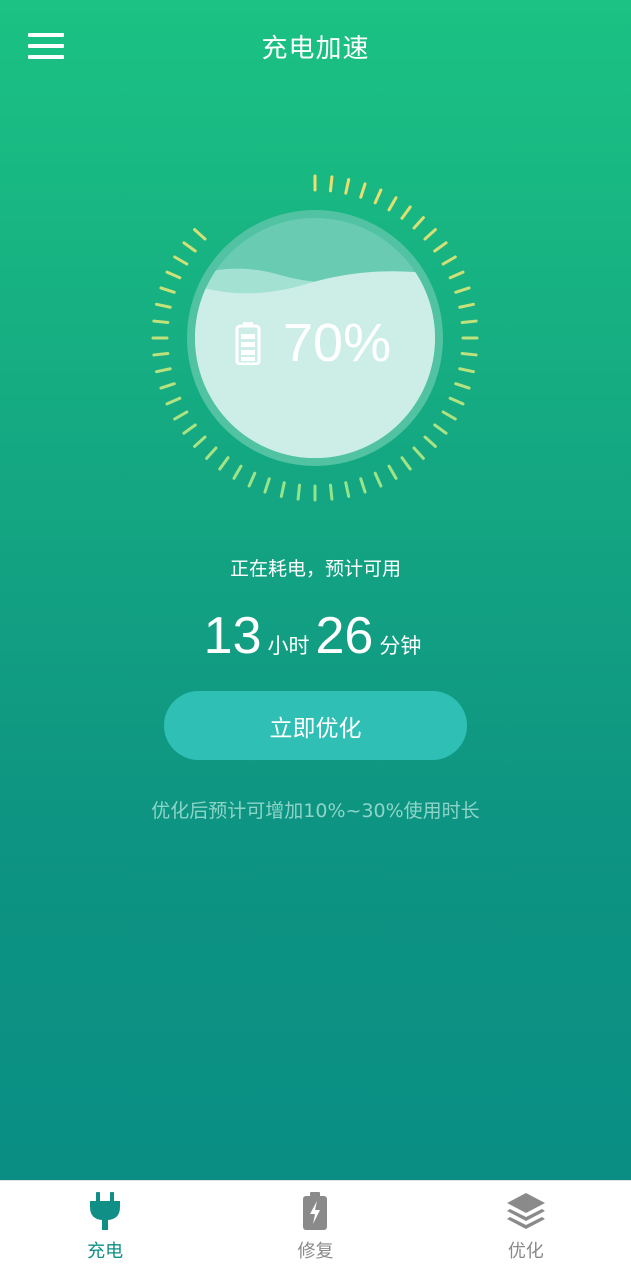 Image resolution: width=631 pixels, height=1280 pixels. I want to click on bottom-tab-bar: 充电 修复 优化, so click(315, 1230).